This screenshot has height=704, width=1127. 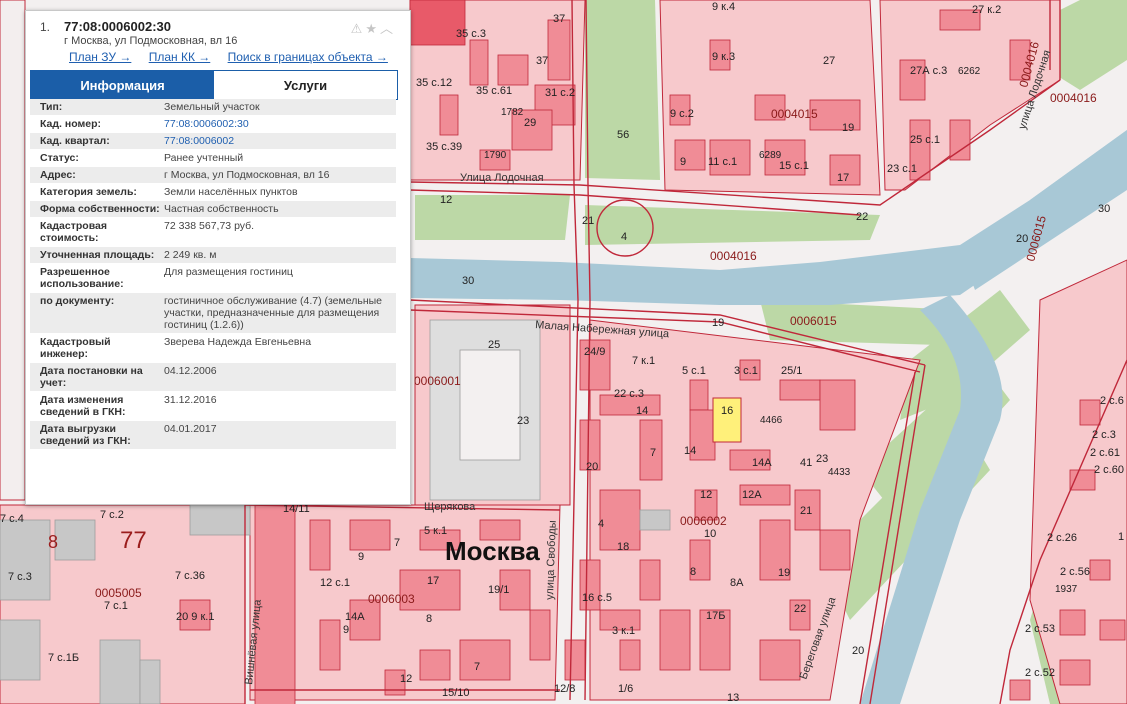 What do you see at coordinates (1109, 470) in the screenshot?
I see `map-label: 2 с.60` at bounding box center [1109, 470].